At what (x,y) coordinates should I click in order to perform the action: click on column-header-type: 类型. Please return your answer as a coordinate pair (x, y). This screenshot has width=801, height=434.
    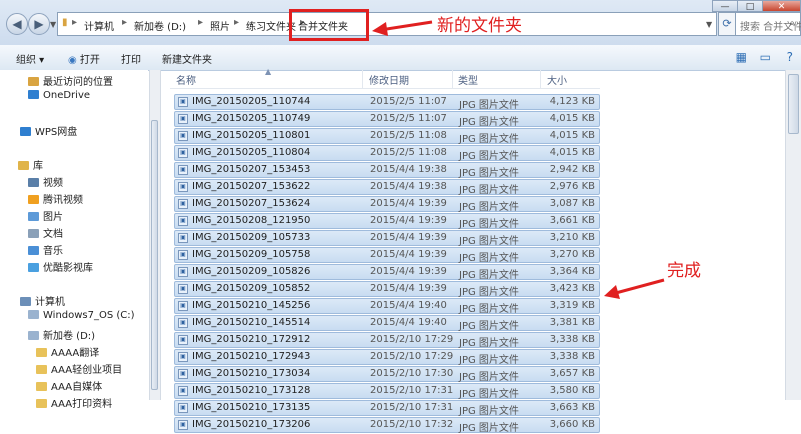
    Looking at the image, I should click on (468, 79).